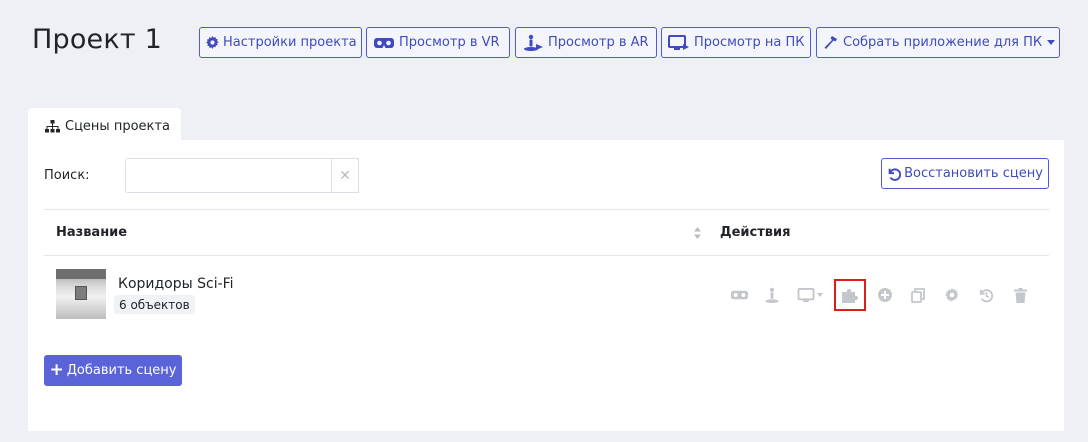 The width and height of the screenshot is (1088, 442). What do you see at coordinates (830, 42) in the screenshot?
I see `hammer-icon` at bounding box center [830, 42].